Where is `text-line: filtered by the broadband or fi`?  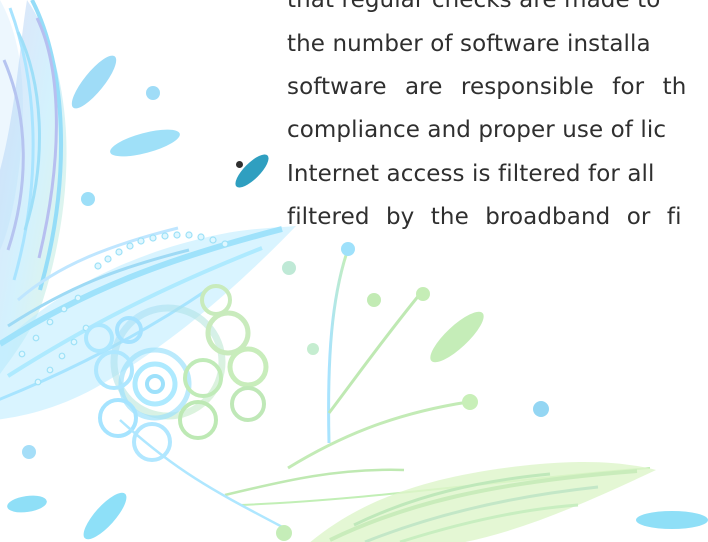
text-line: filtered by the broadband or fi is located at coordinates (484, 217).